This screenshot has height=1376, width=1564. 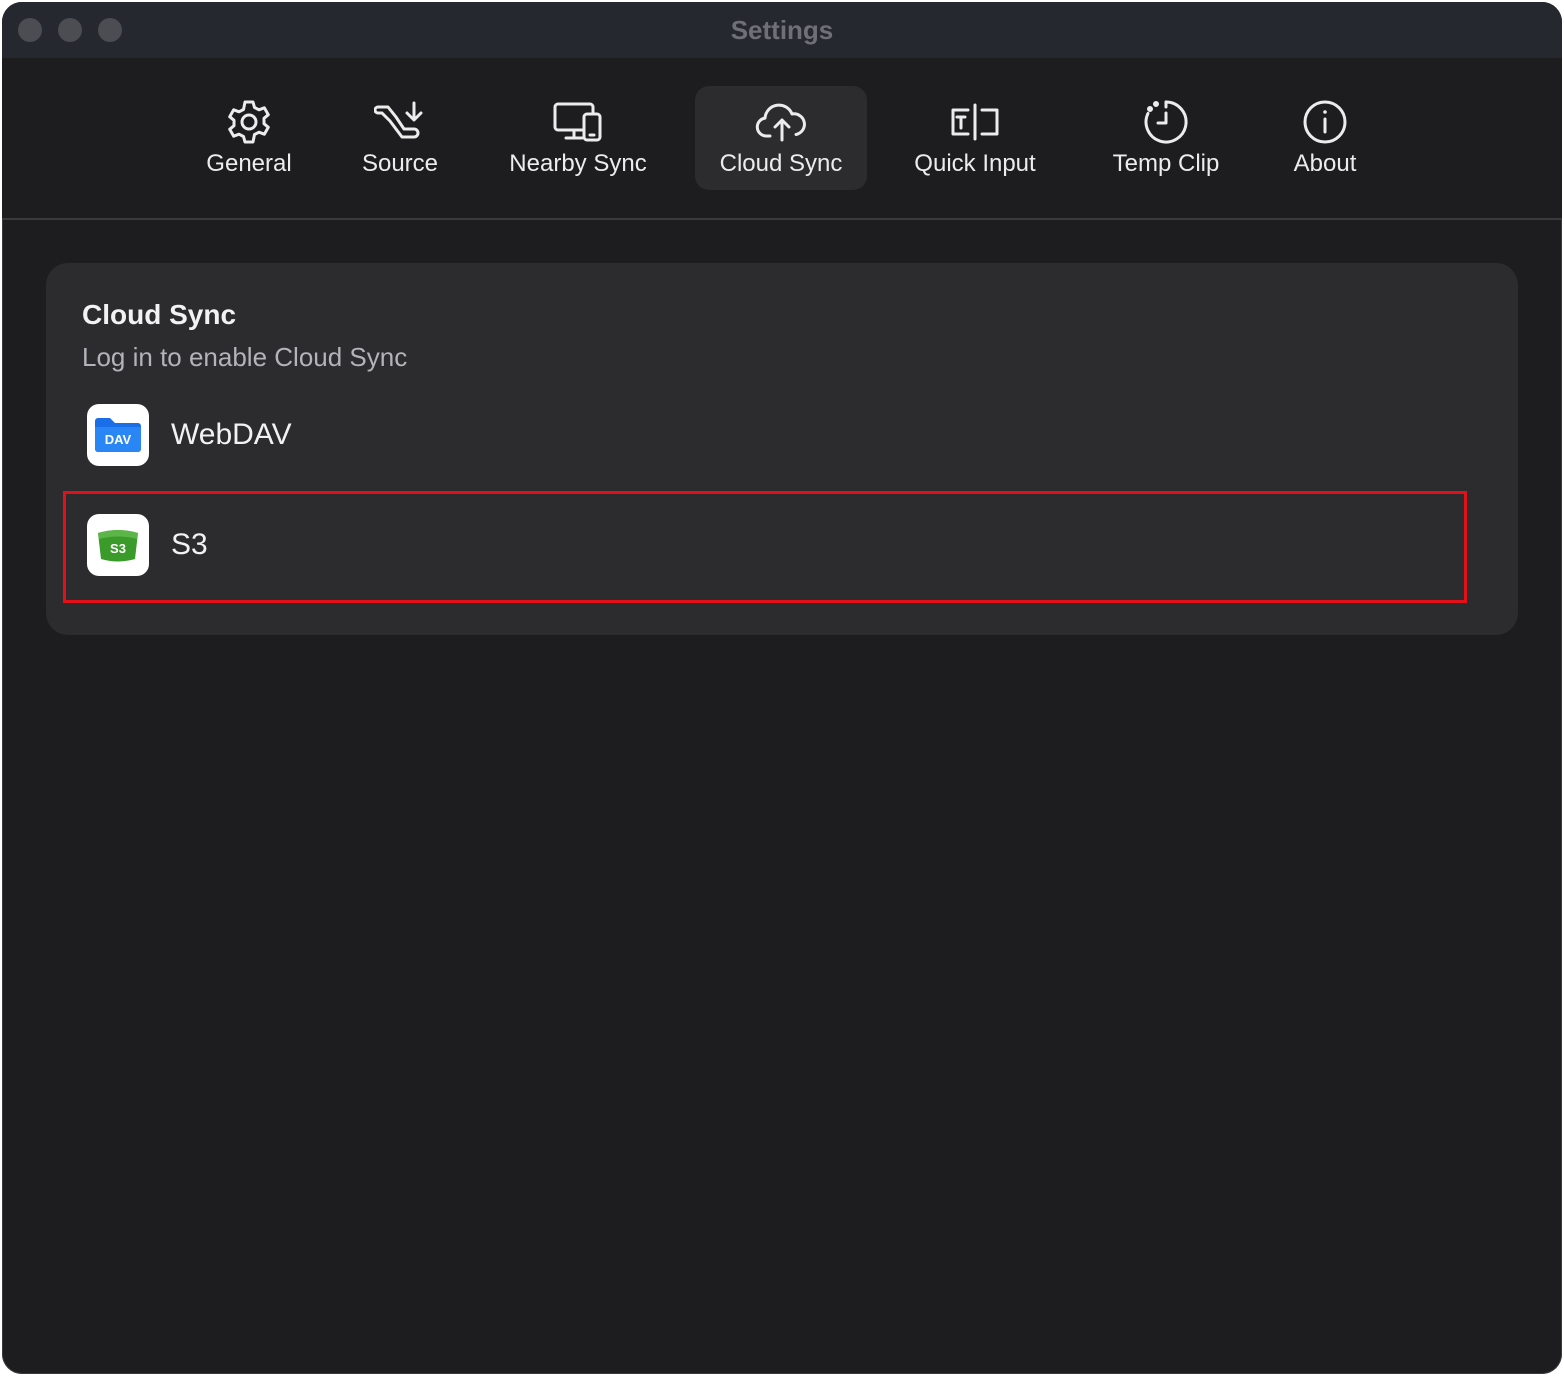 I want to click on tab-about: About, so click(x=1325, y=138).